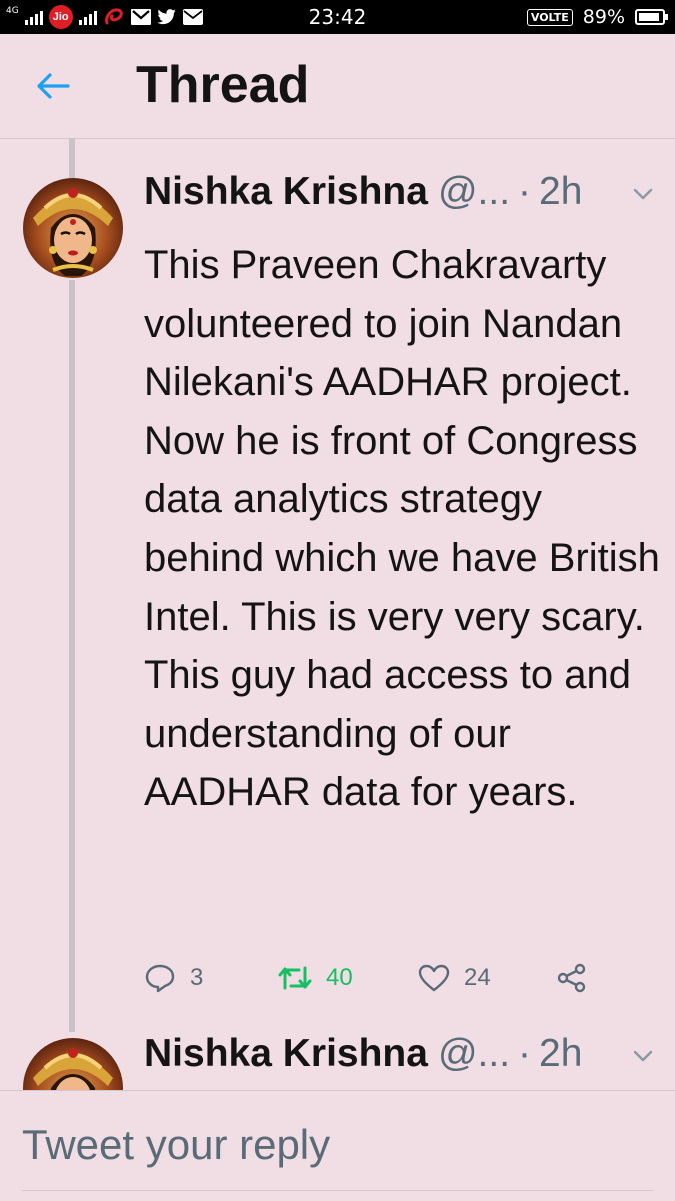 This screenshot has height=1201, width=675. I want to click on reply-bar: Tweet your reply, so click(337, 1145).